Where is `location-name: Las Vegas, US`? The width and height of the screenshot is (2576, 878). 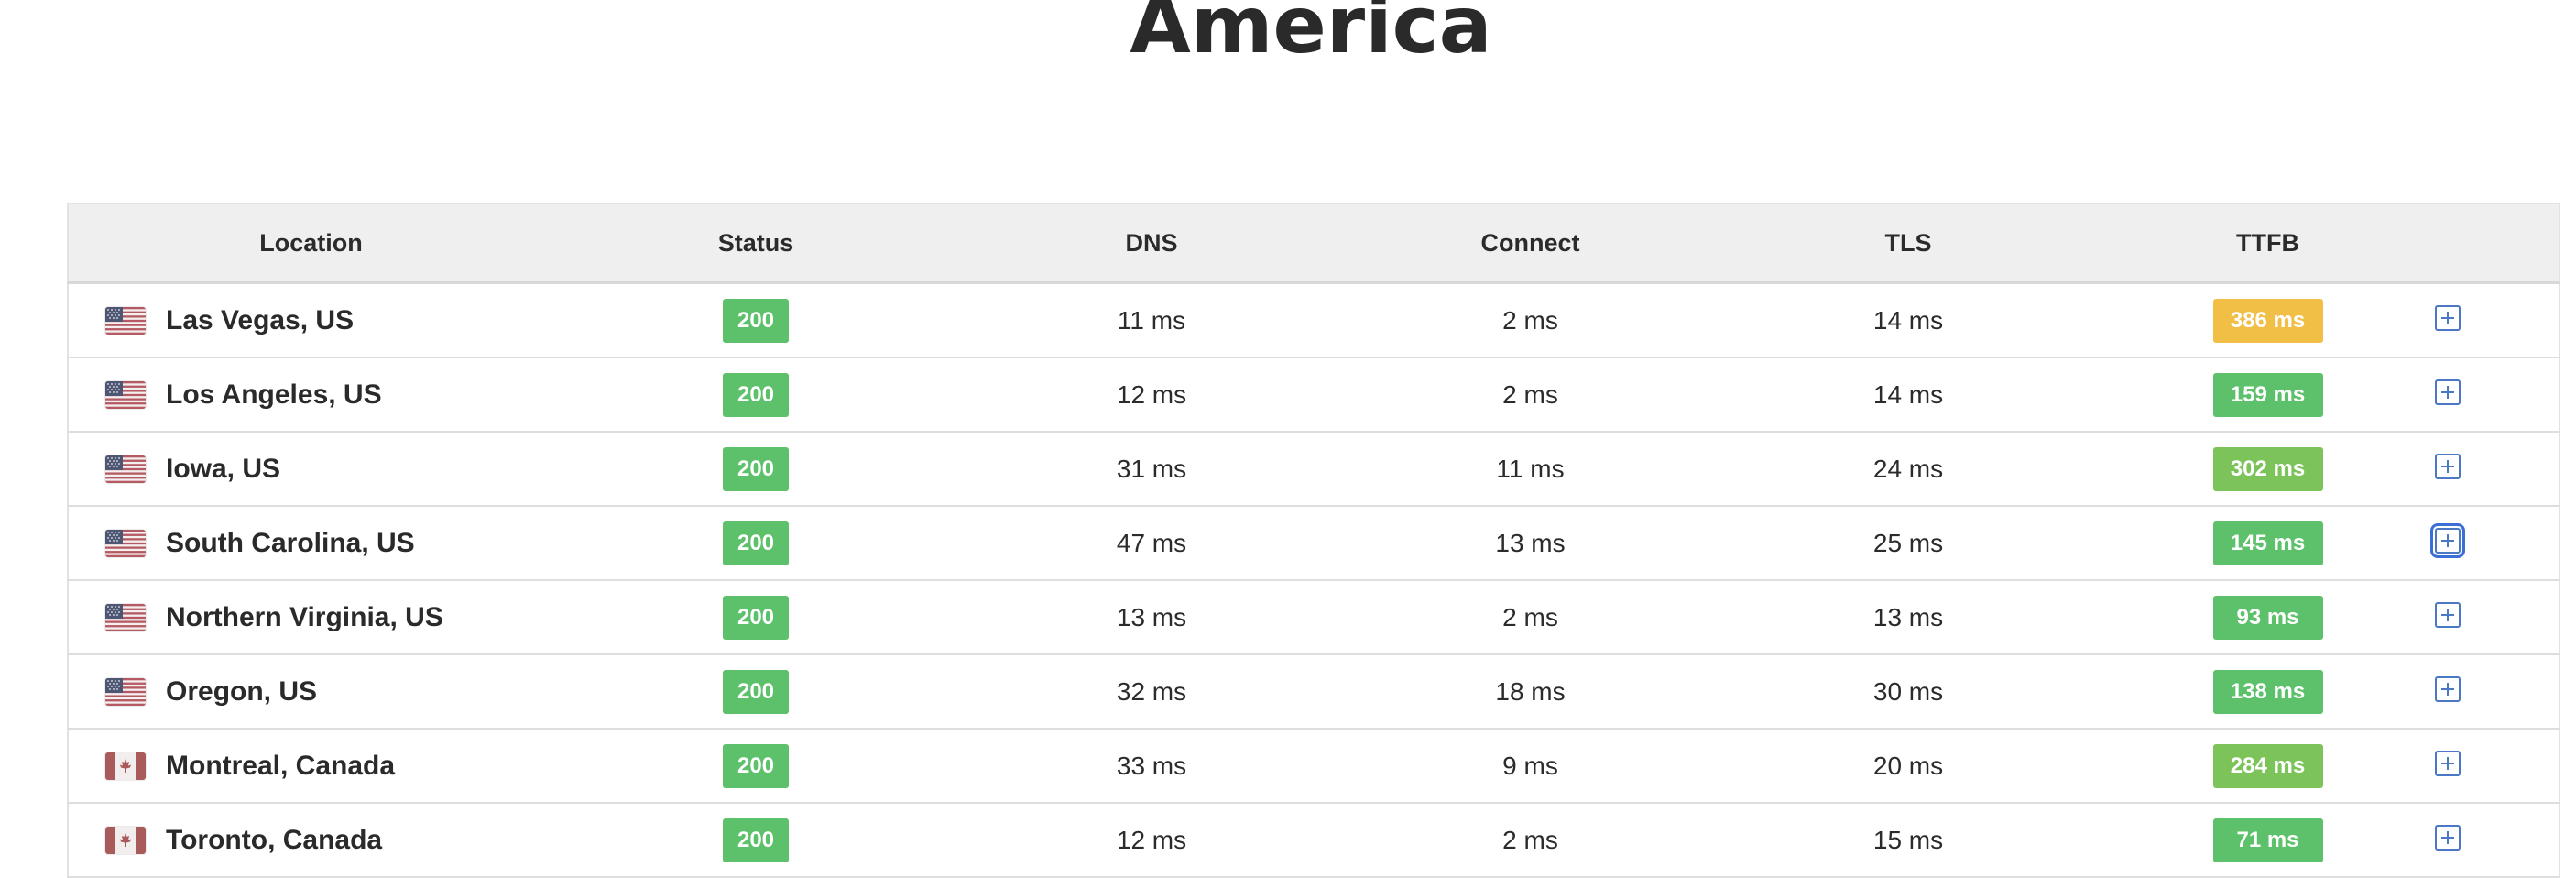 location-name: Las Vegas, US is located at coordinates (260, 319).